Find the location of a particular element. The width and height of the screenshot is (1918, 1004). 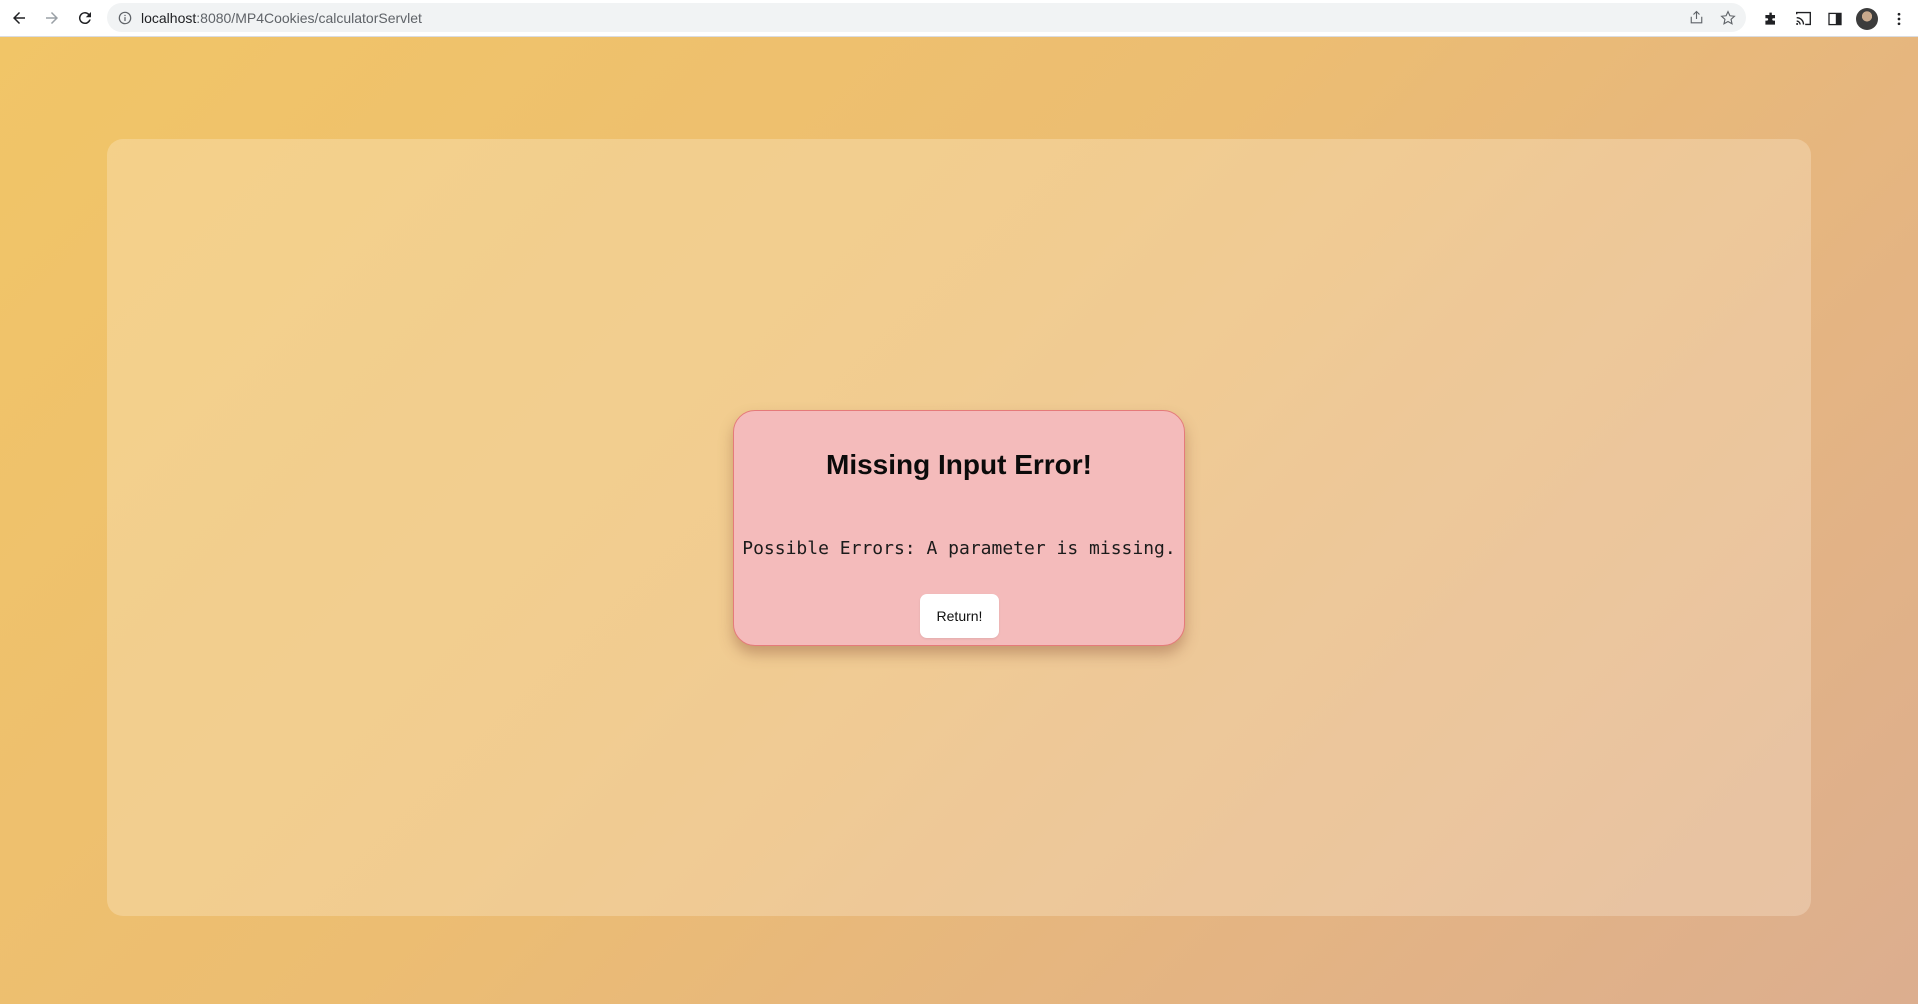

extensions-icon is located at coordinates (1771, 19).